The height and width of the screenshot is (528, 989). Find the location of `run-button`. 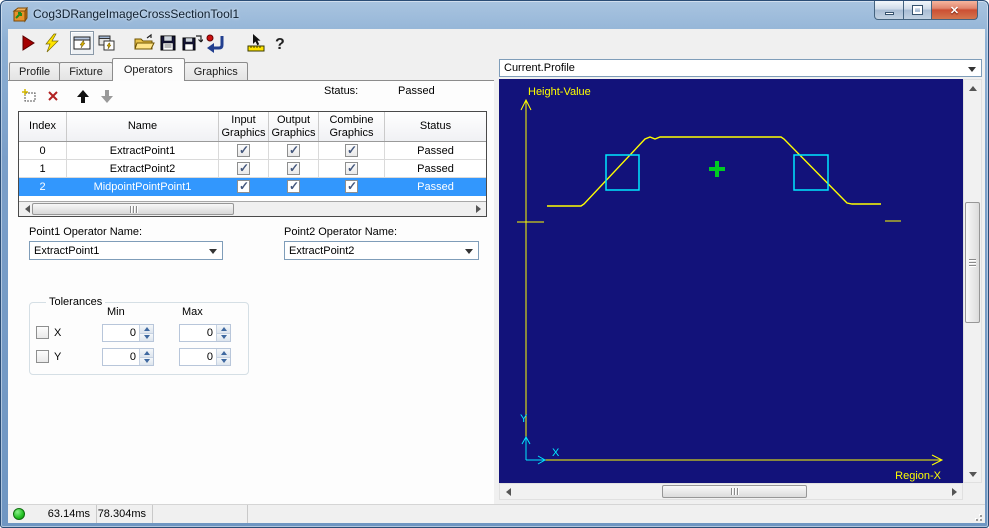

run-button is located at coordinates (28, 43).